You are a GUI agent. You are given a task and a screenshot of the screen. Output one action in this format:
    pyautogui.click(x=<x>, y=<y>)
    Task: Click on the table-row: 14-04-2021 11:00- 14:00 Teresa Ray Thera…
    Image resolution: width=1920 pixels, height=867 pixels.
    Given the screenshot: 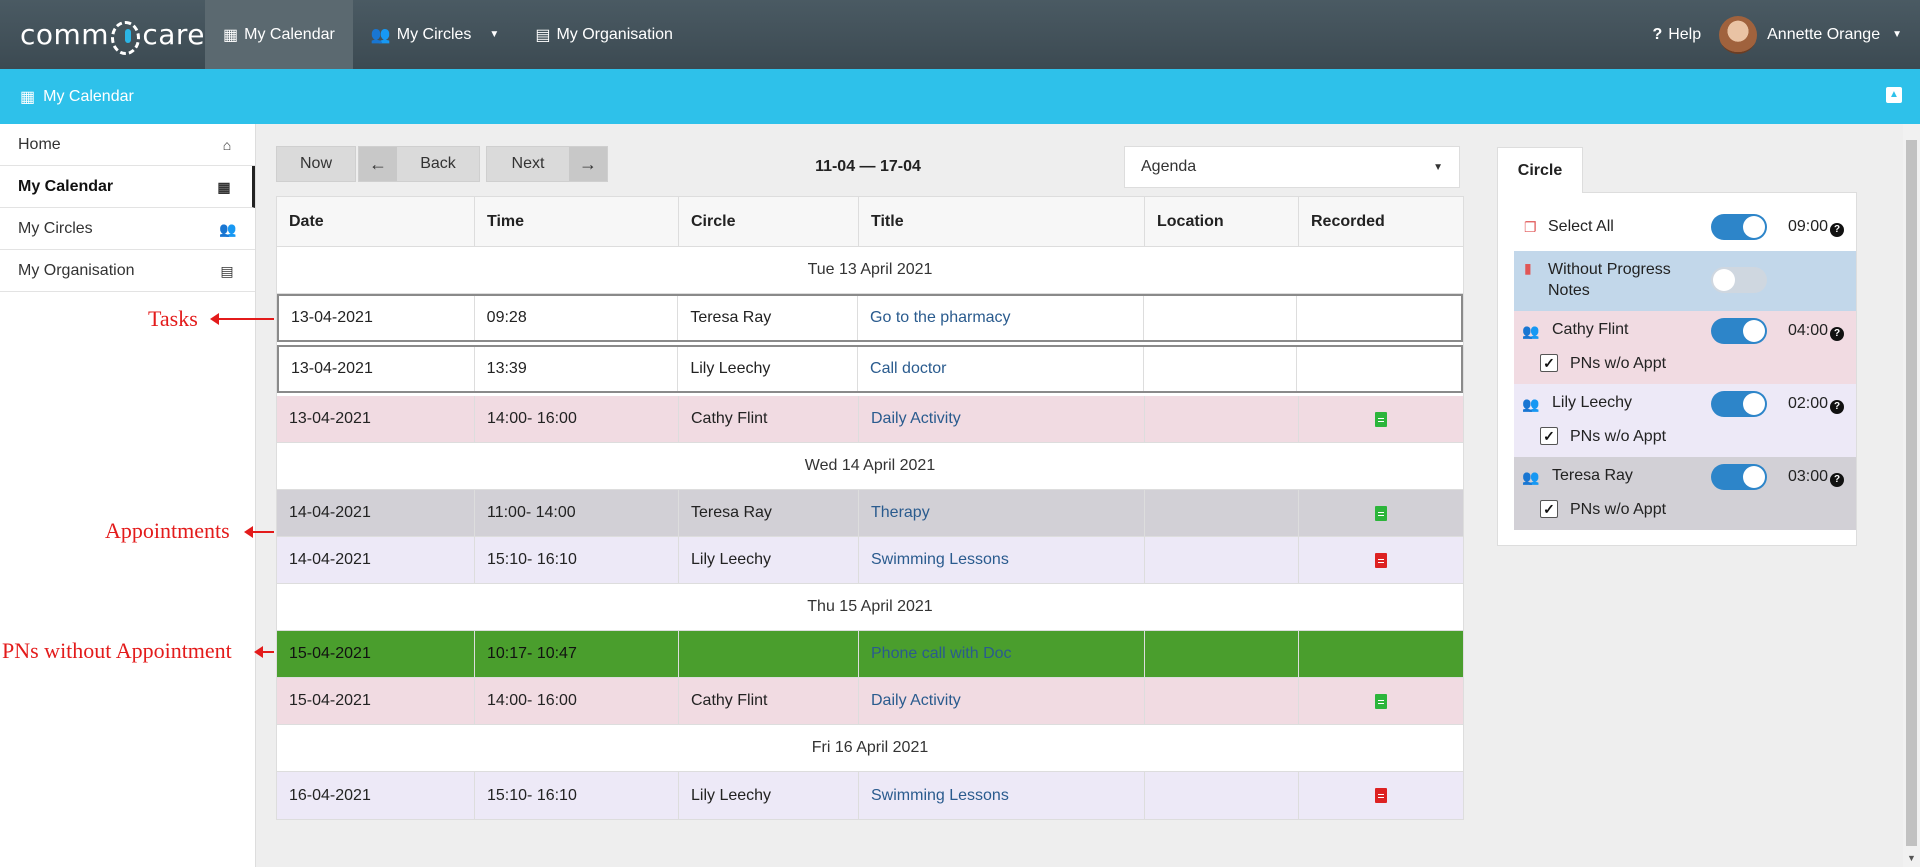 What is the action you would take?
    pyautogui.click(x=870, y=513)
    